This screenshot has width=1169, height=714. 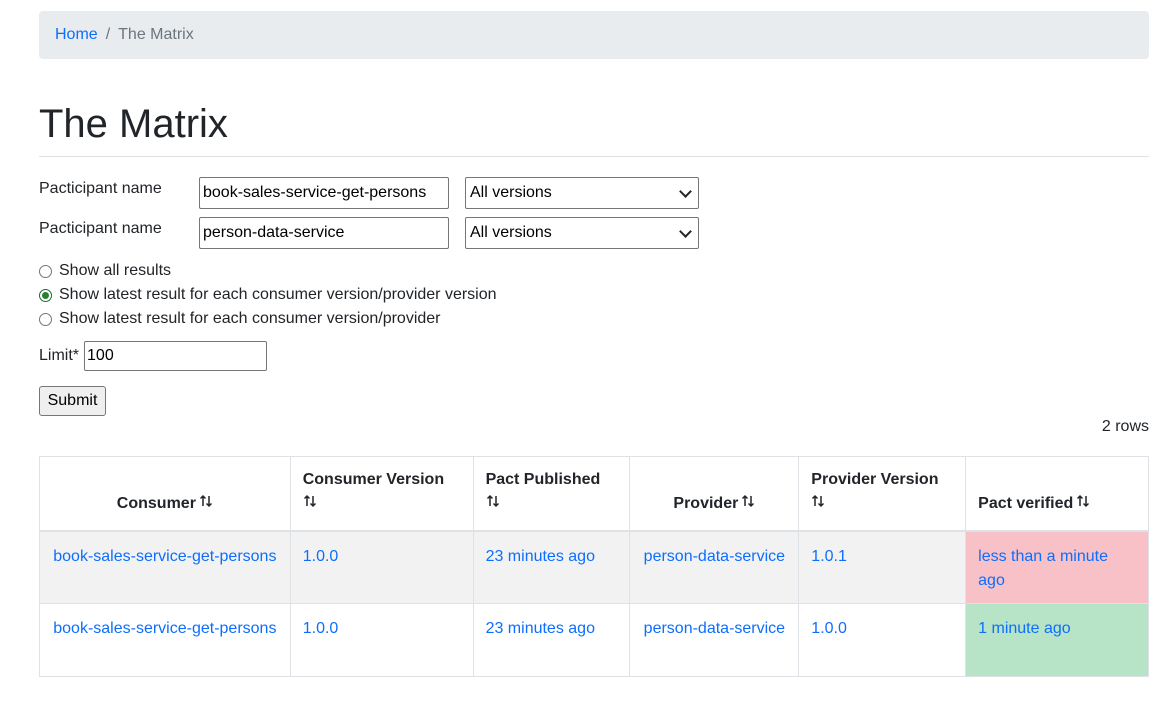 What do you see at coordinates (1125, 426) in the screenshot?
I see `row-count: 2 rows` at bounding box center [1125, 426].